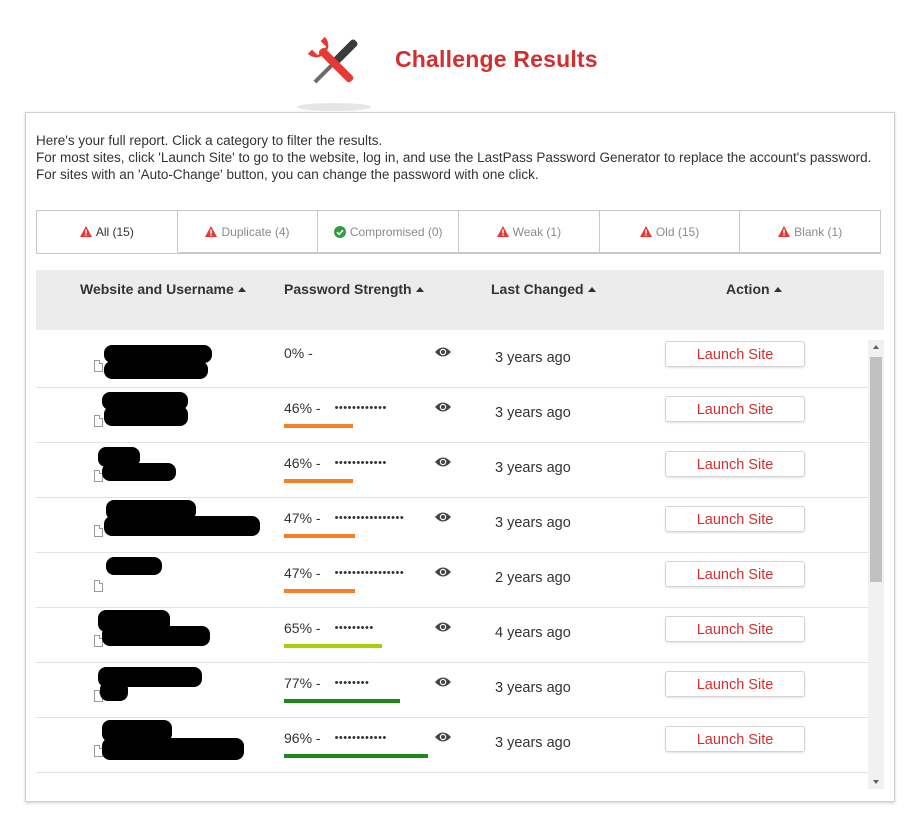 Image resolution: width=914 pixels, height=823 pixels. Describe the element at coordinates (302, 573) in the screenshot. I see `strength-percent: 47% -` at that location.